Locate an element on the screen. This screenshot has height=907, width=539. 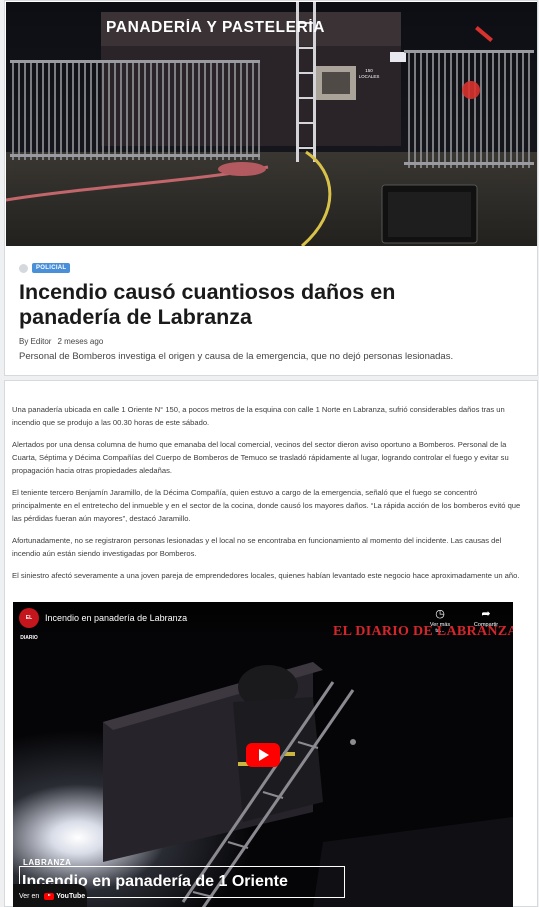
shop-sign: PANADERÍA Y PASTELERÍA is located at coordinates (216, 27).